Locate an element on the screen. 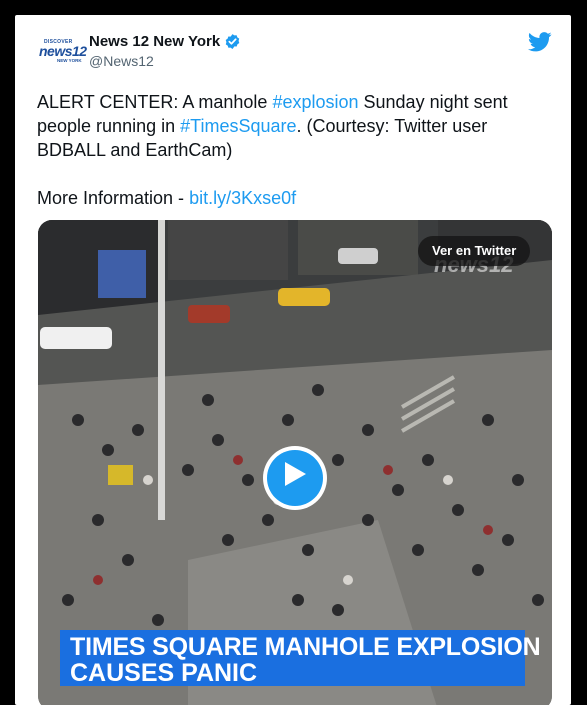 The height and width of the screenshot is (705, 587). banner-headline-line2: CAUSES PANIC is located at coordinates (164, 673).